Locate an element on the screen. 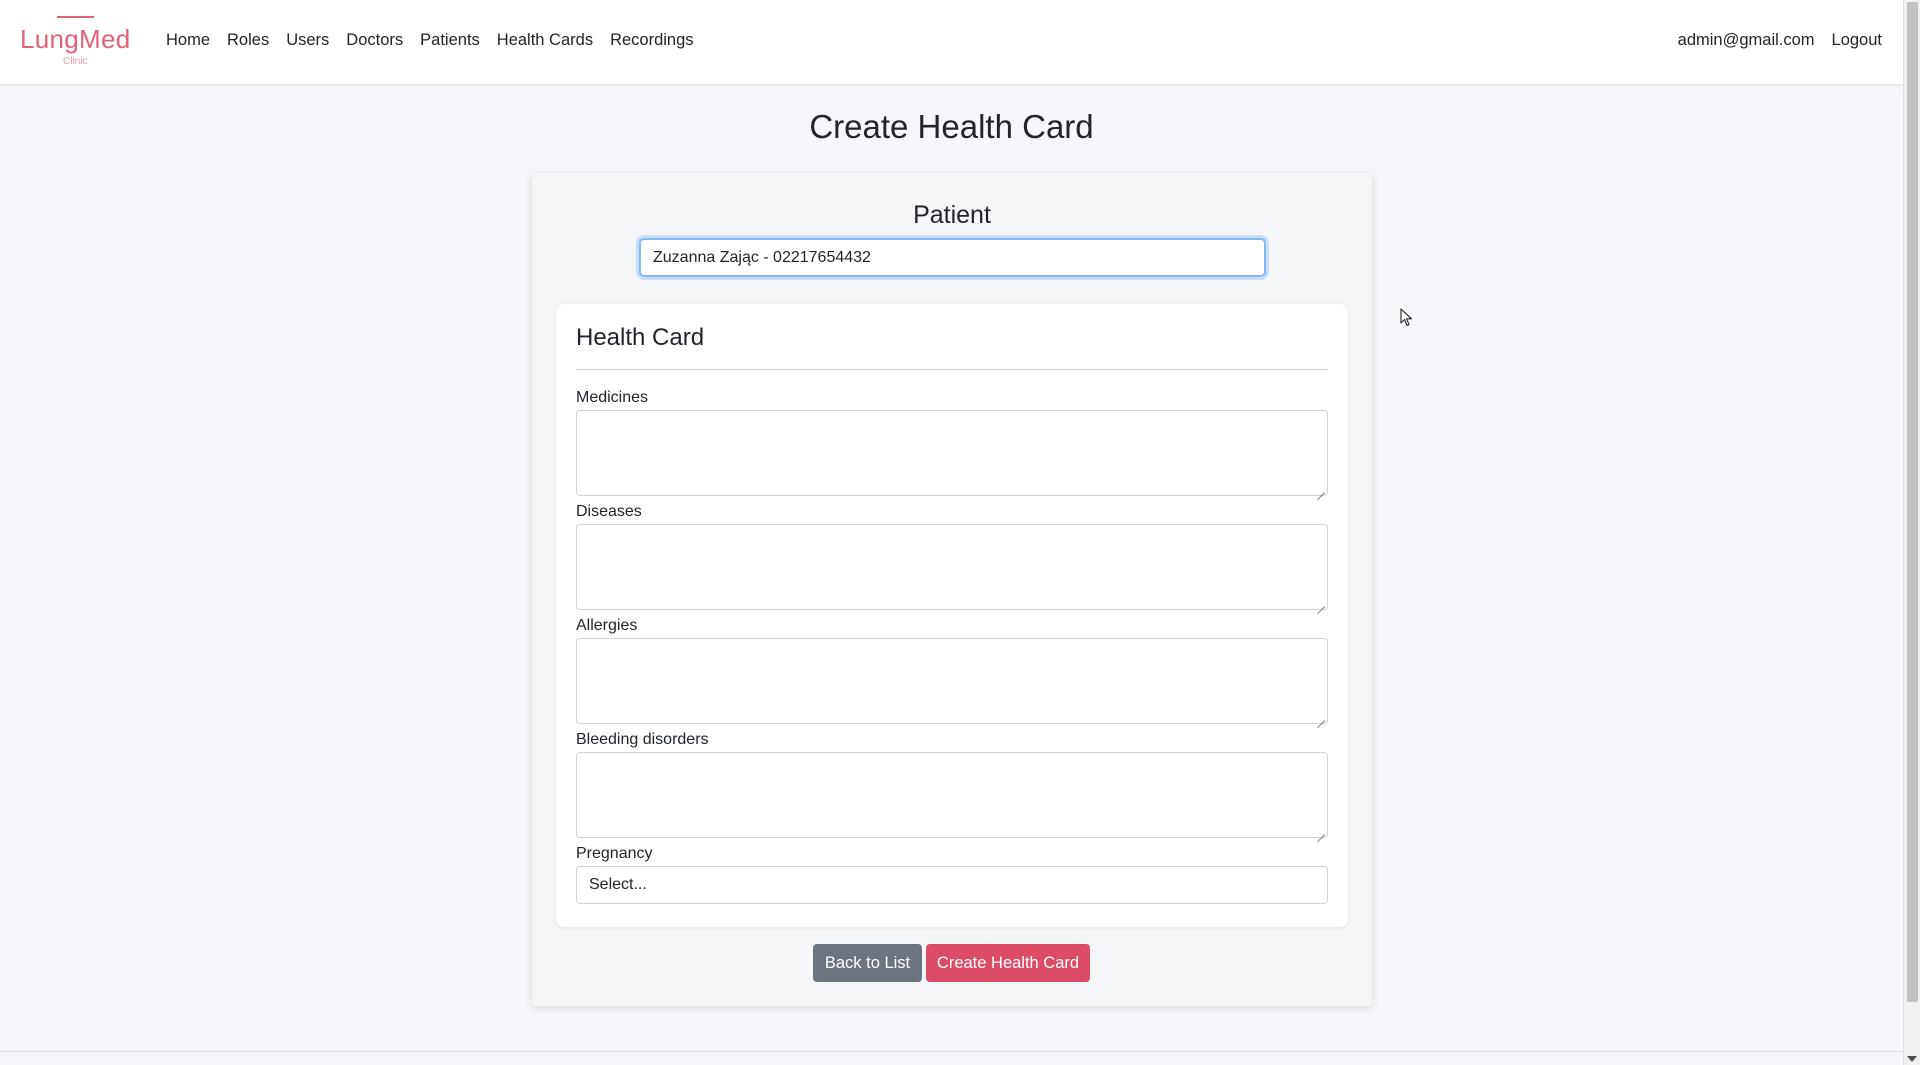 Image resolution: width=1920 pixels, height=1065 pixels. nav-link-users: Users is located at coordinates (307, 40).